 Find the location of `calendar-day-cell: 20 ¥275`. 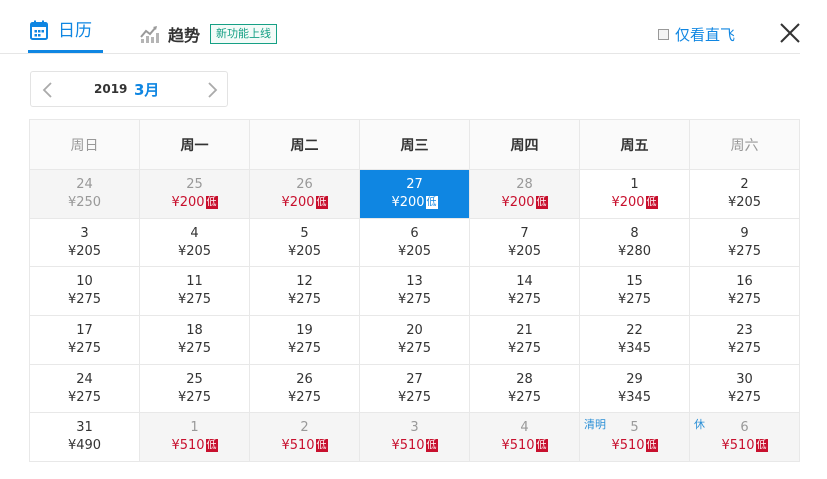

calendar-day-cell: 20 ¥275 is located at coordinates (414, 340).